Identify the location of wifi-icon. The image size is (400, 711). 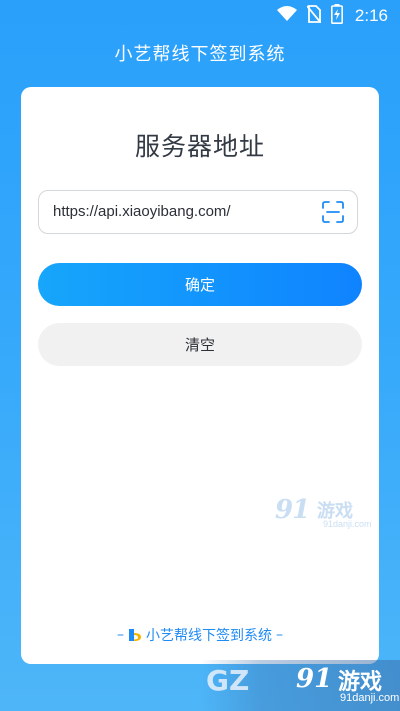
(286, 16).